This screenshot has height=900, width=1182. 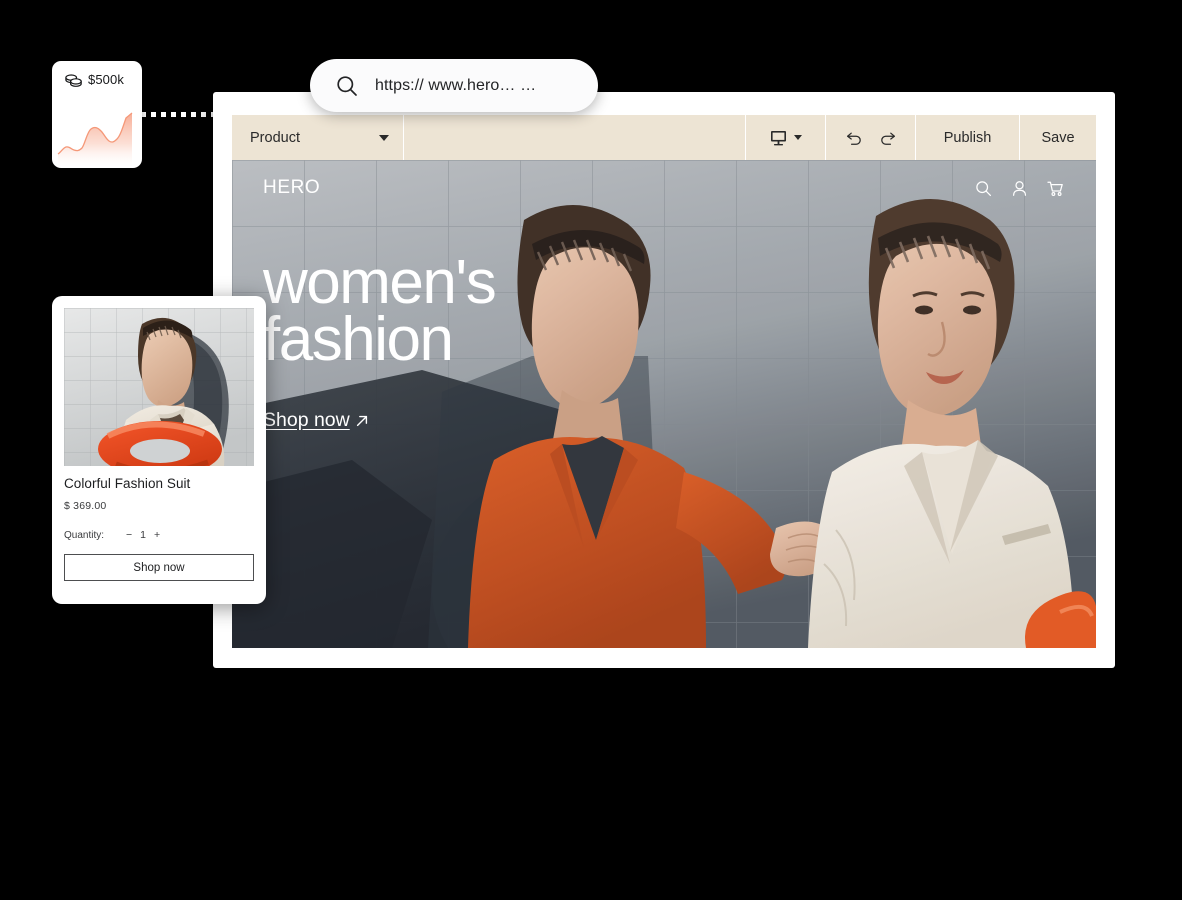 I want to click on publish-button: Publish, so click(x=968, y=137).